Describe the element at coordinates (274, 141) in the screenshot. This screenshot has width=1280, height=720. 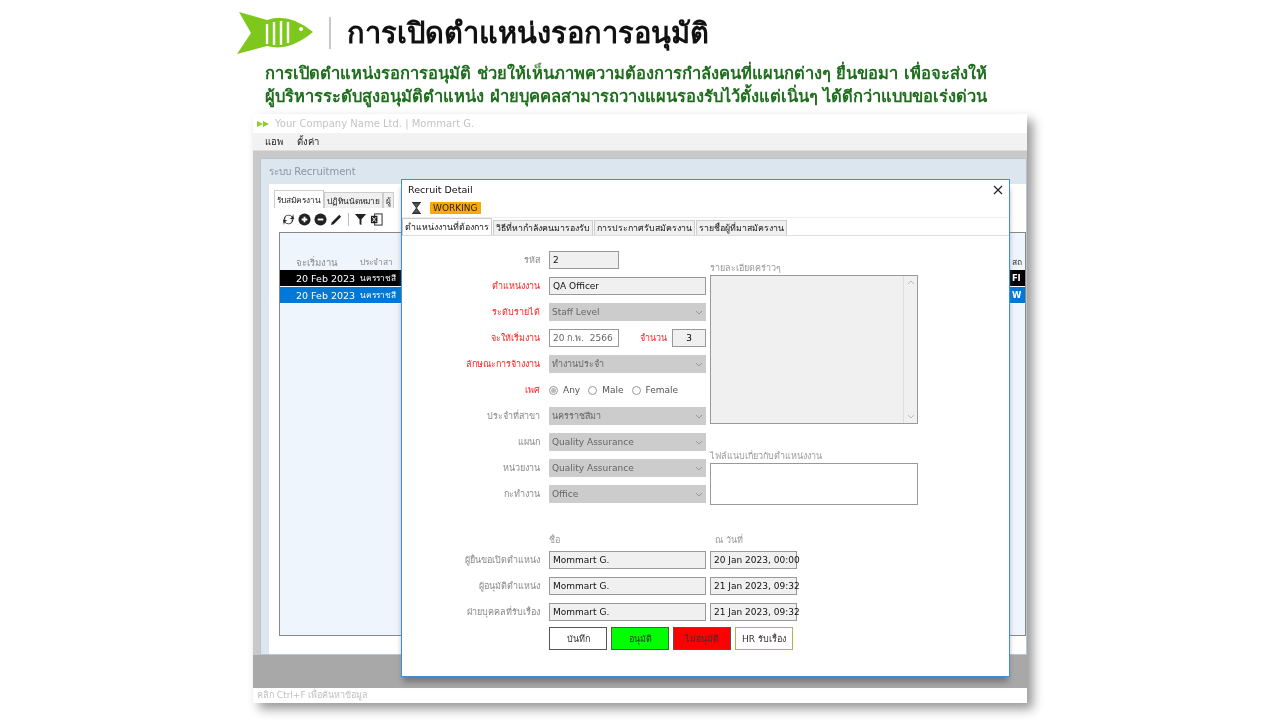
I see `menu-item: แอพ` at that location.